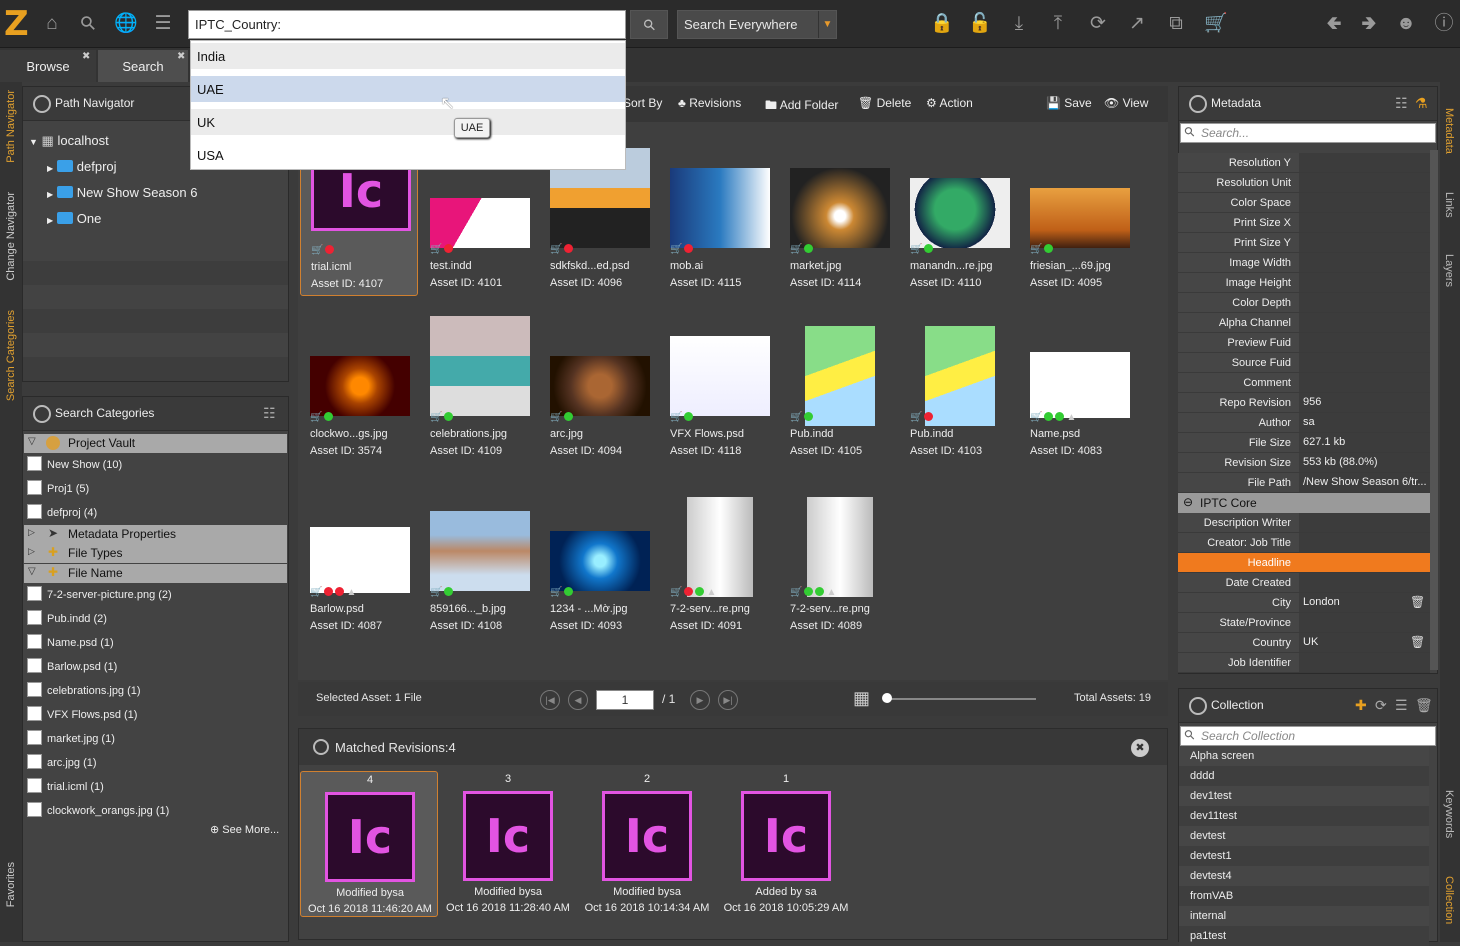 This screenshot has height=946, width=1460. I want to click on asset-tile: 🛒 arc.jpg Asset ID: 4094, so click(599, 400).